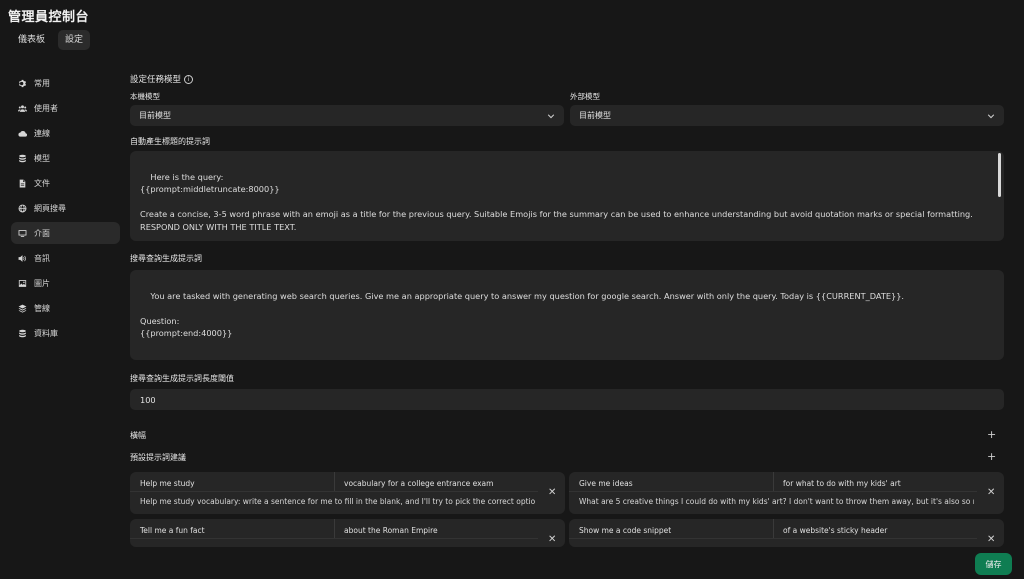 The width and height of the screenshot is (1024, 579). I want to click on tab-dashboard: 儀表板, so click(31, 40).